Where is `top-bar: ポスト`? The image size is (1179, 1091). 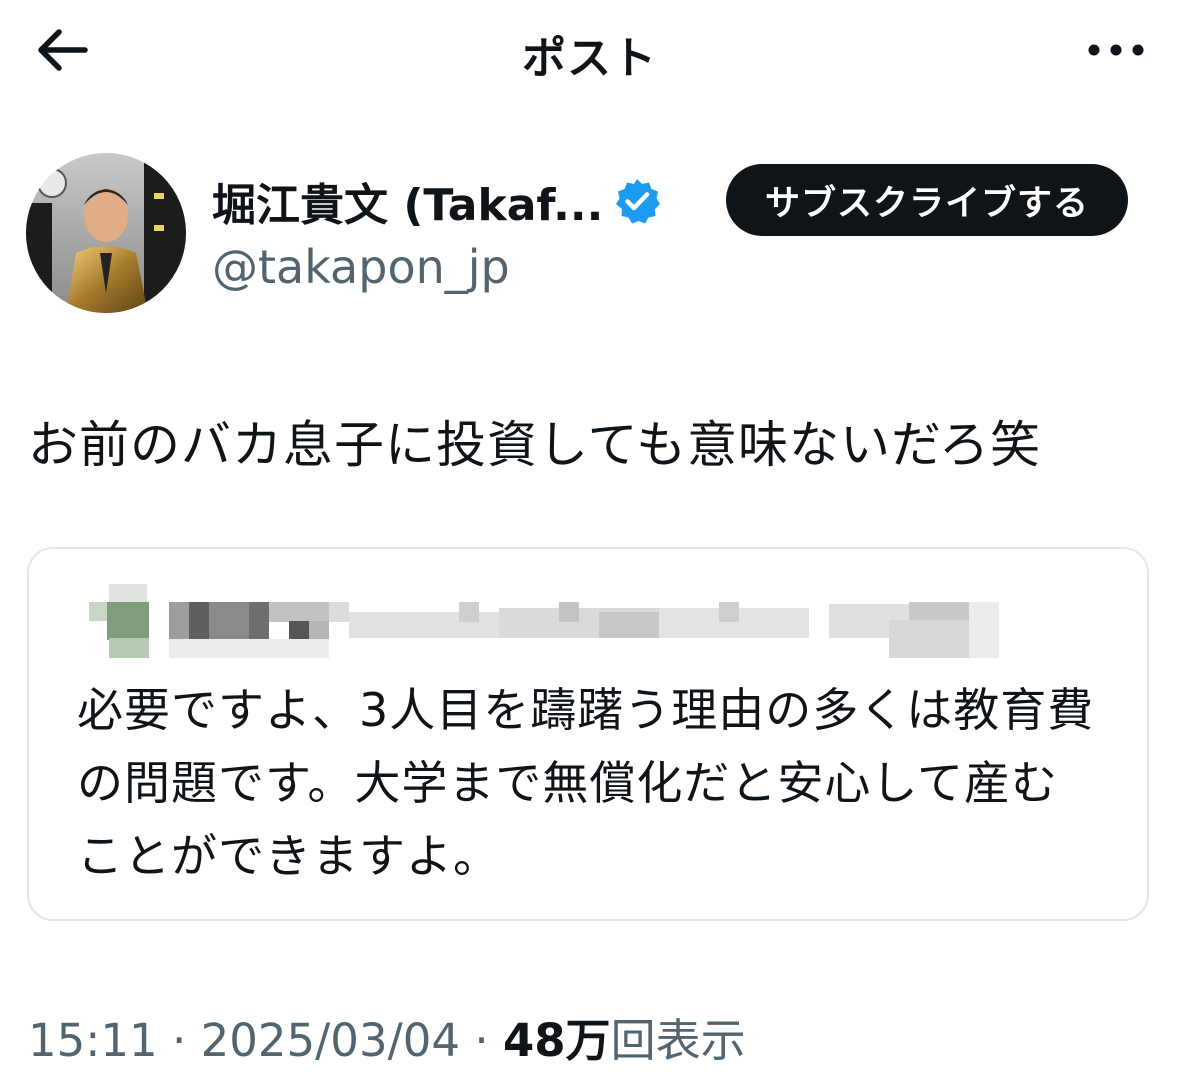
top-bar: ポスト is located at coordinates (589, 50).